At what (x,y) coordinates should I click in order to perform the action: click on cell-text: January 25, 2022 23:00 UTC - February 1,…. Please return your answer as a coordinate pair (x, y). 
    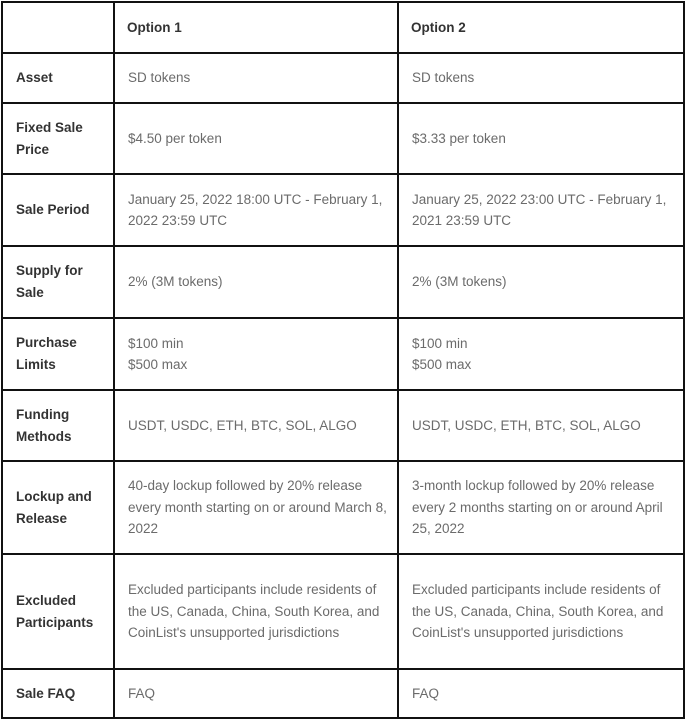
    Looking at the image, I should click on (539, 210).